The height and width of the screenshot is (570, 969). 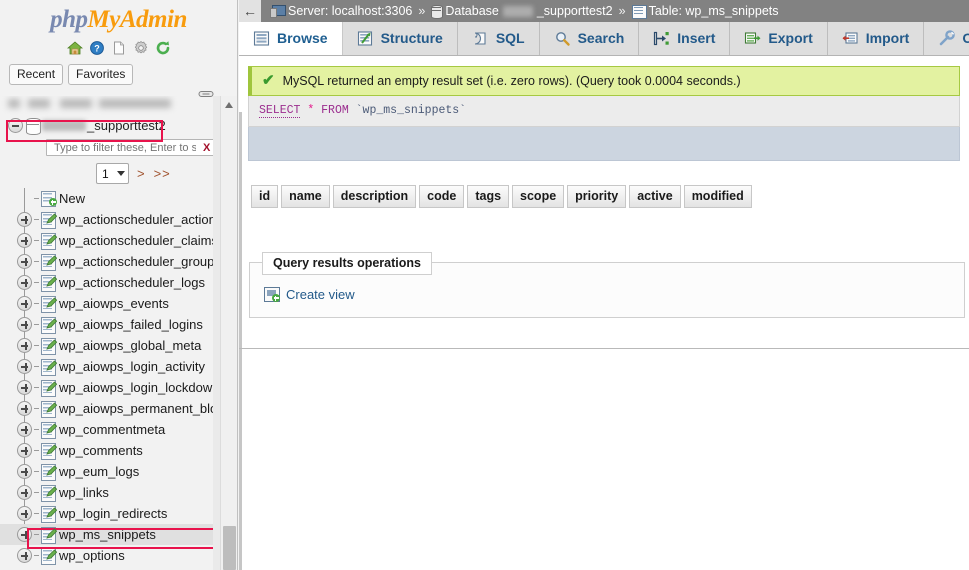 I want to click on last-page-link: >>, so click(x=162, y=173).